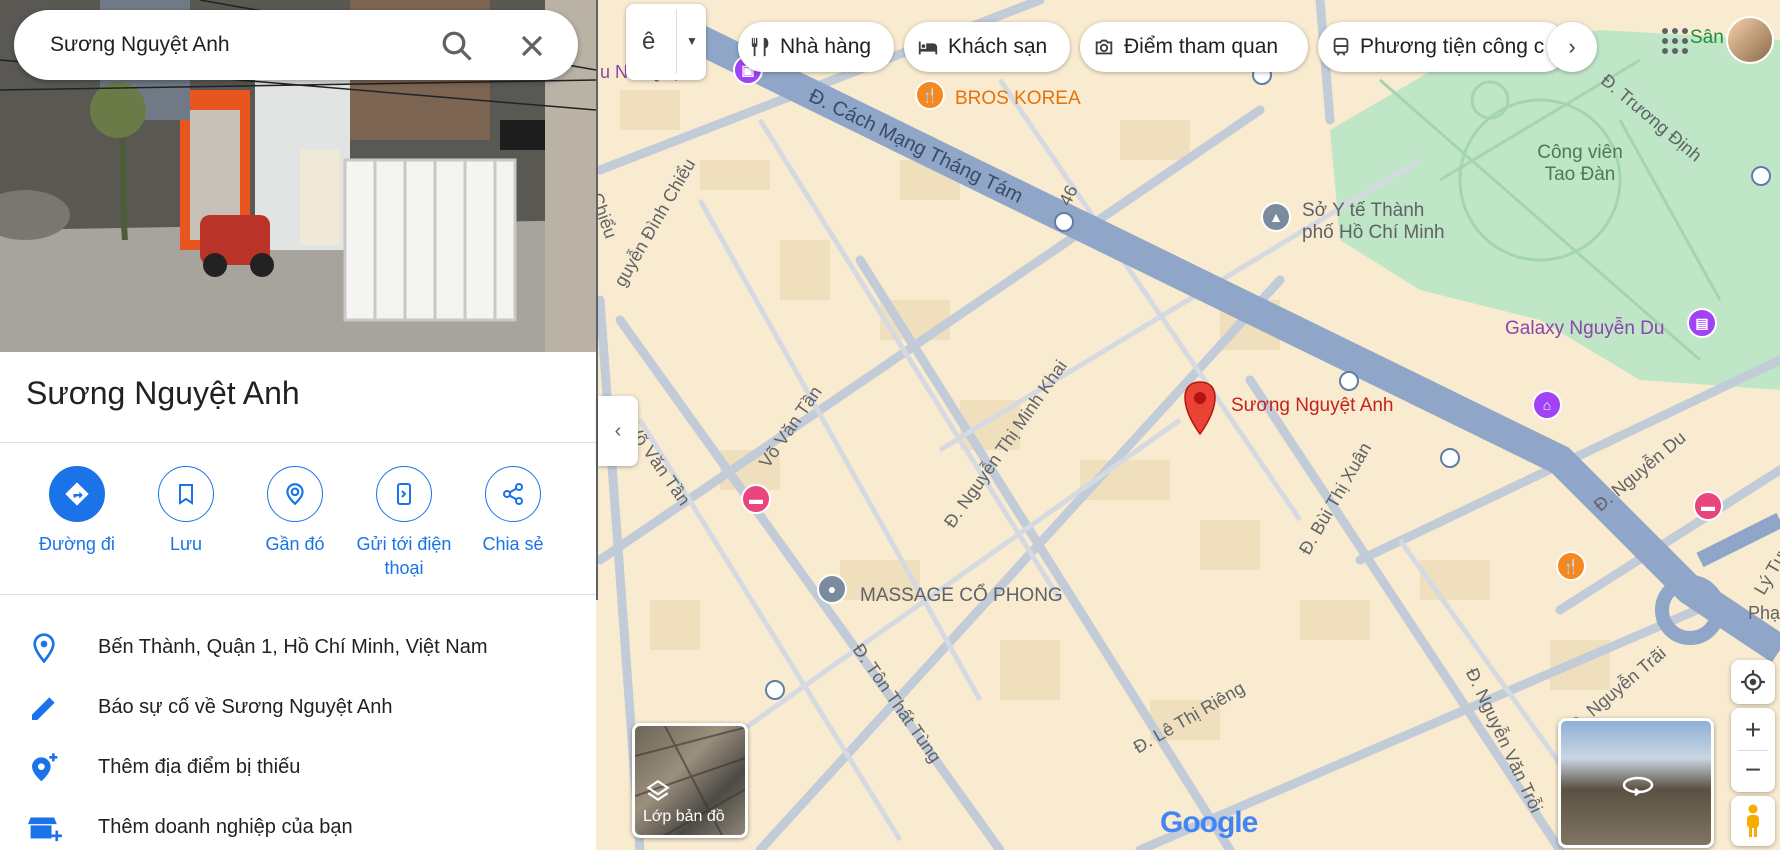 This screenshot has height=850, width=1780. I want to click on layers-label: Lớp bản đồ, so click(684, 816).